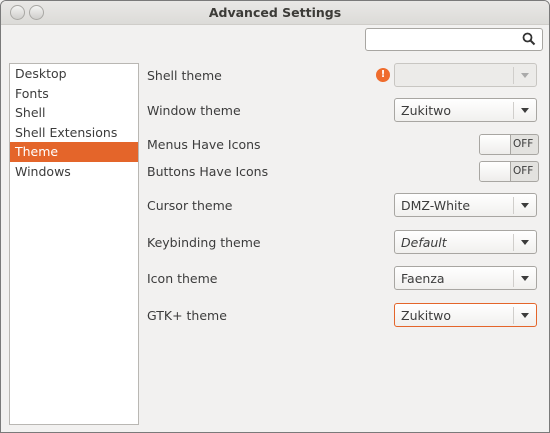 The height and width of the screenshot is (433, 550). What do you see at coordinates (74, 94) in the screenshot?
I see `sidebar-item-fonts: Fonts` at bounding box center [74, 94].